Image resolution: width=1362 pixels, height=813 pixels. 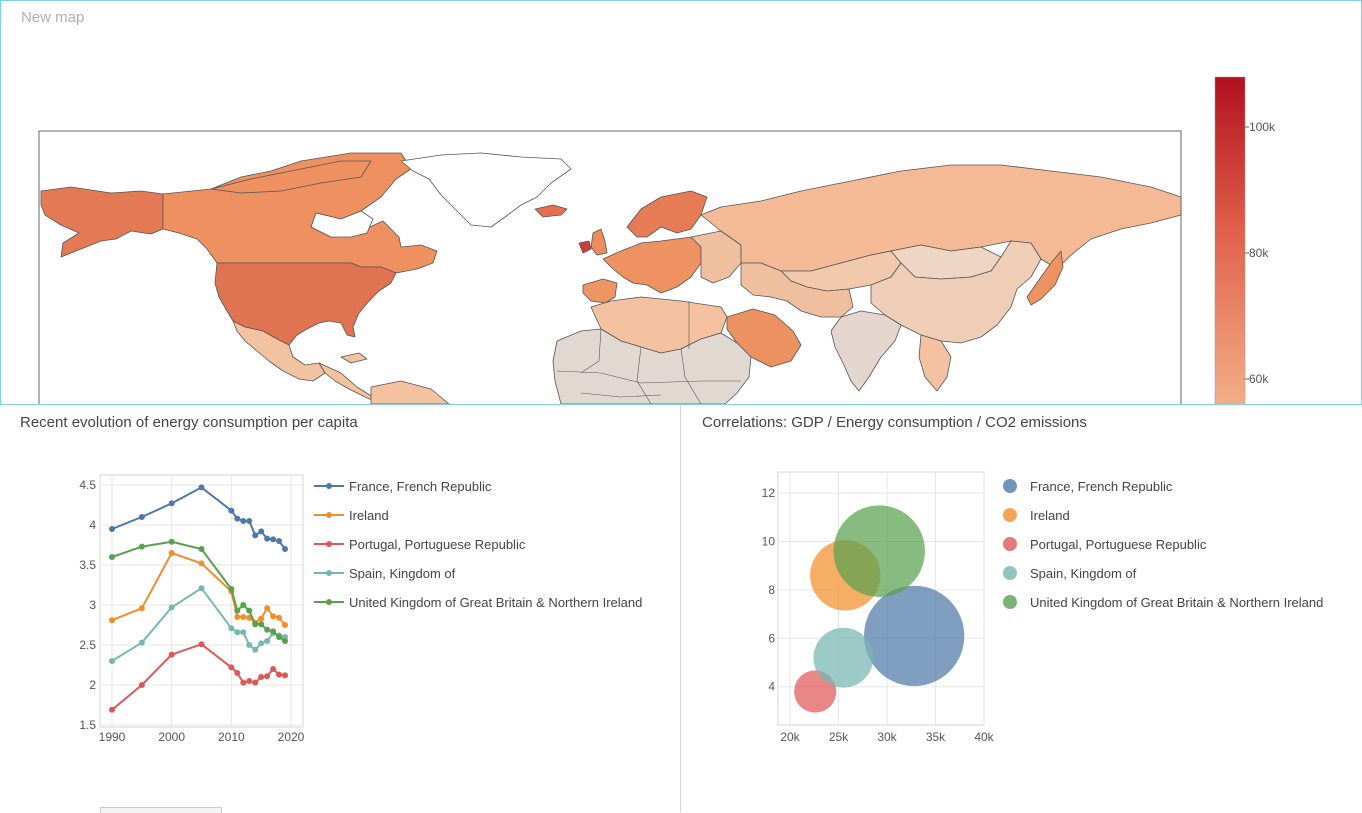 I want to click on x-tick-label: 2000, so click(x=171, y=737).